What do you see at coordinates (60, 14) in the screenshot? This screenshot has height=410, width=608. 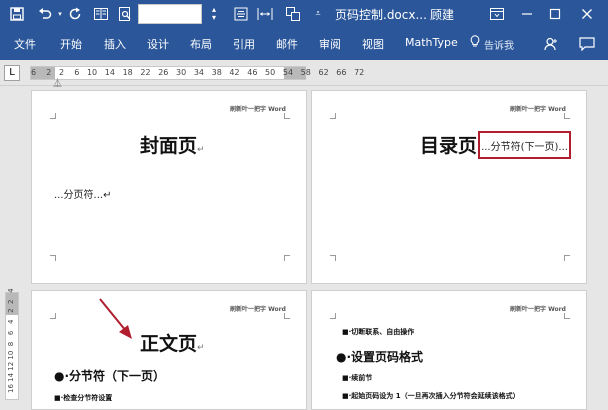 I see `undo-dropdown-icon: ▾` at bounding box center [60, 14].